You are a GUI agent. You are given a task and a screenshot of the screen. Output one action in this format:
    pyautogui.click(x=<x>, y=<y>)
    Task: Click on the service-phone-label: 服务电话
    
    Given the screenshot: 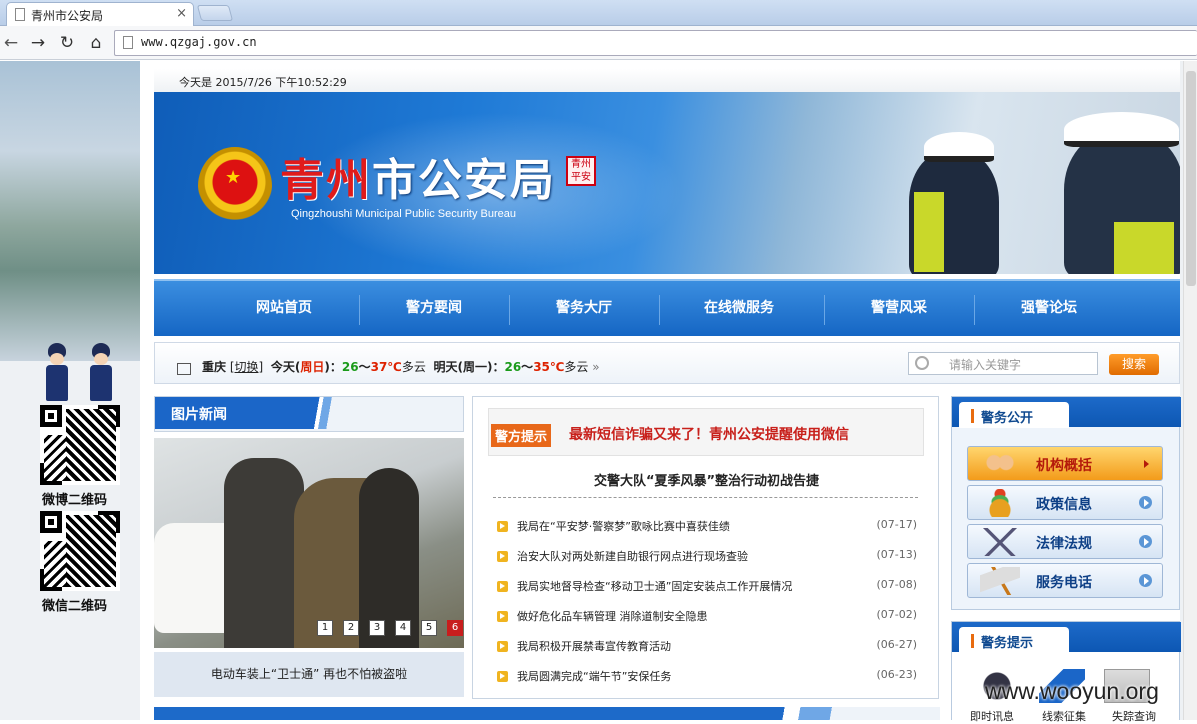 What is the action you would take?
    pyautogui.click(x=1064, y=583)
    